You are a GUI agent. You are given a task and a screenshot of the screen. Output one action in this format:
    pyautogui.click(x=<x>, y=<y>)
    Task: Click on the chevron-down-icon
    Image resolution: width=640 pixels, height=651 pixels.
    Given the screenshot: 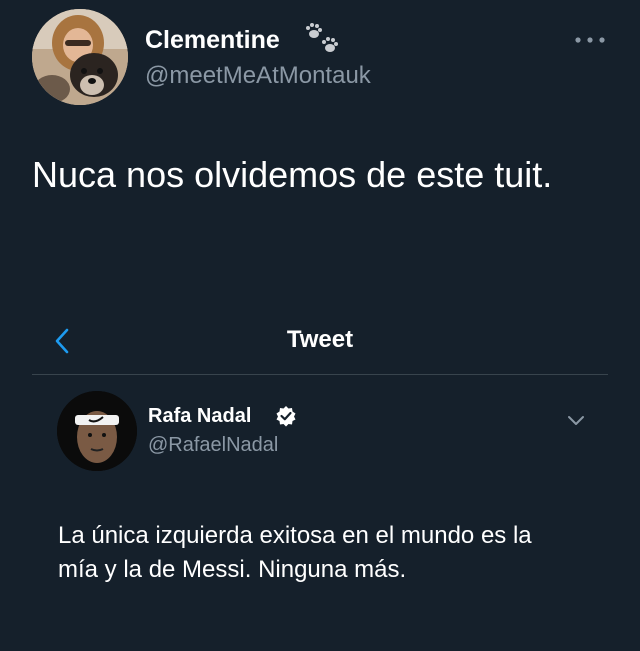 What is the action you would take?
    pyautogui.click(x=576, y=421)
    